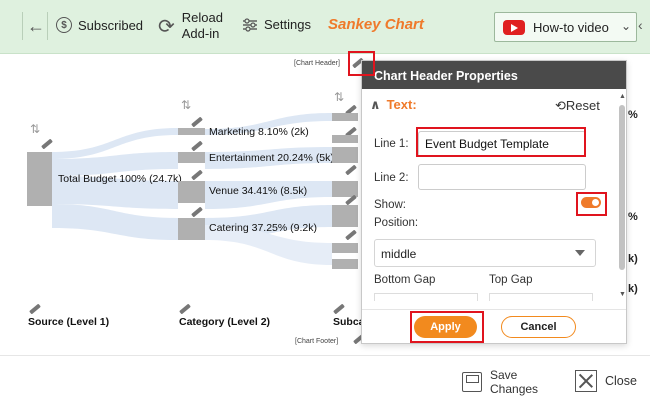 The height and width of the screenshot is (408, 650). What do you see at coordinates (69, 322) in the screenshot?
I see `level-label-source: Source (Level 1)` at bounding box center [69, 322].